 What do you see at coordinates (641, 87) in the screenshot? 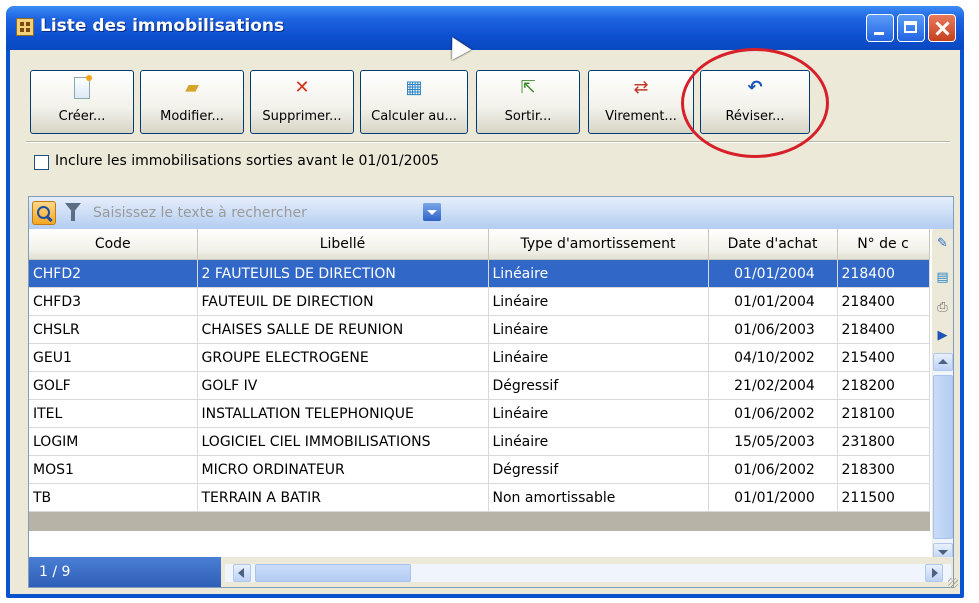
I see `transfer-icon: ⇄` at bounding box center [641, 87].